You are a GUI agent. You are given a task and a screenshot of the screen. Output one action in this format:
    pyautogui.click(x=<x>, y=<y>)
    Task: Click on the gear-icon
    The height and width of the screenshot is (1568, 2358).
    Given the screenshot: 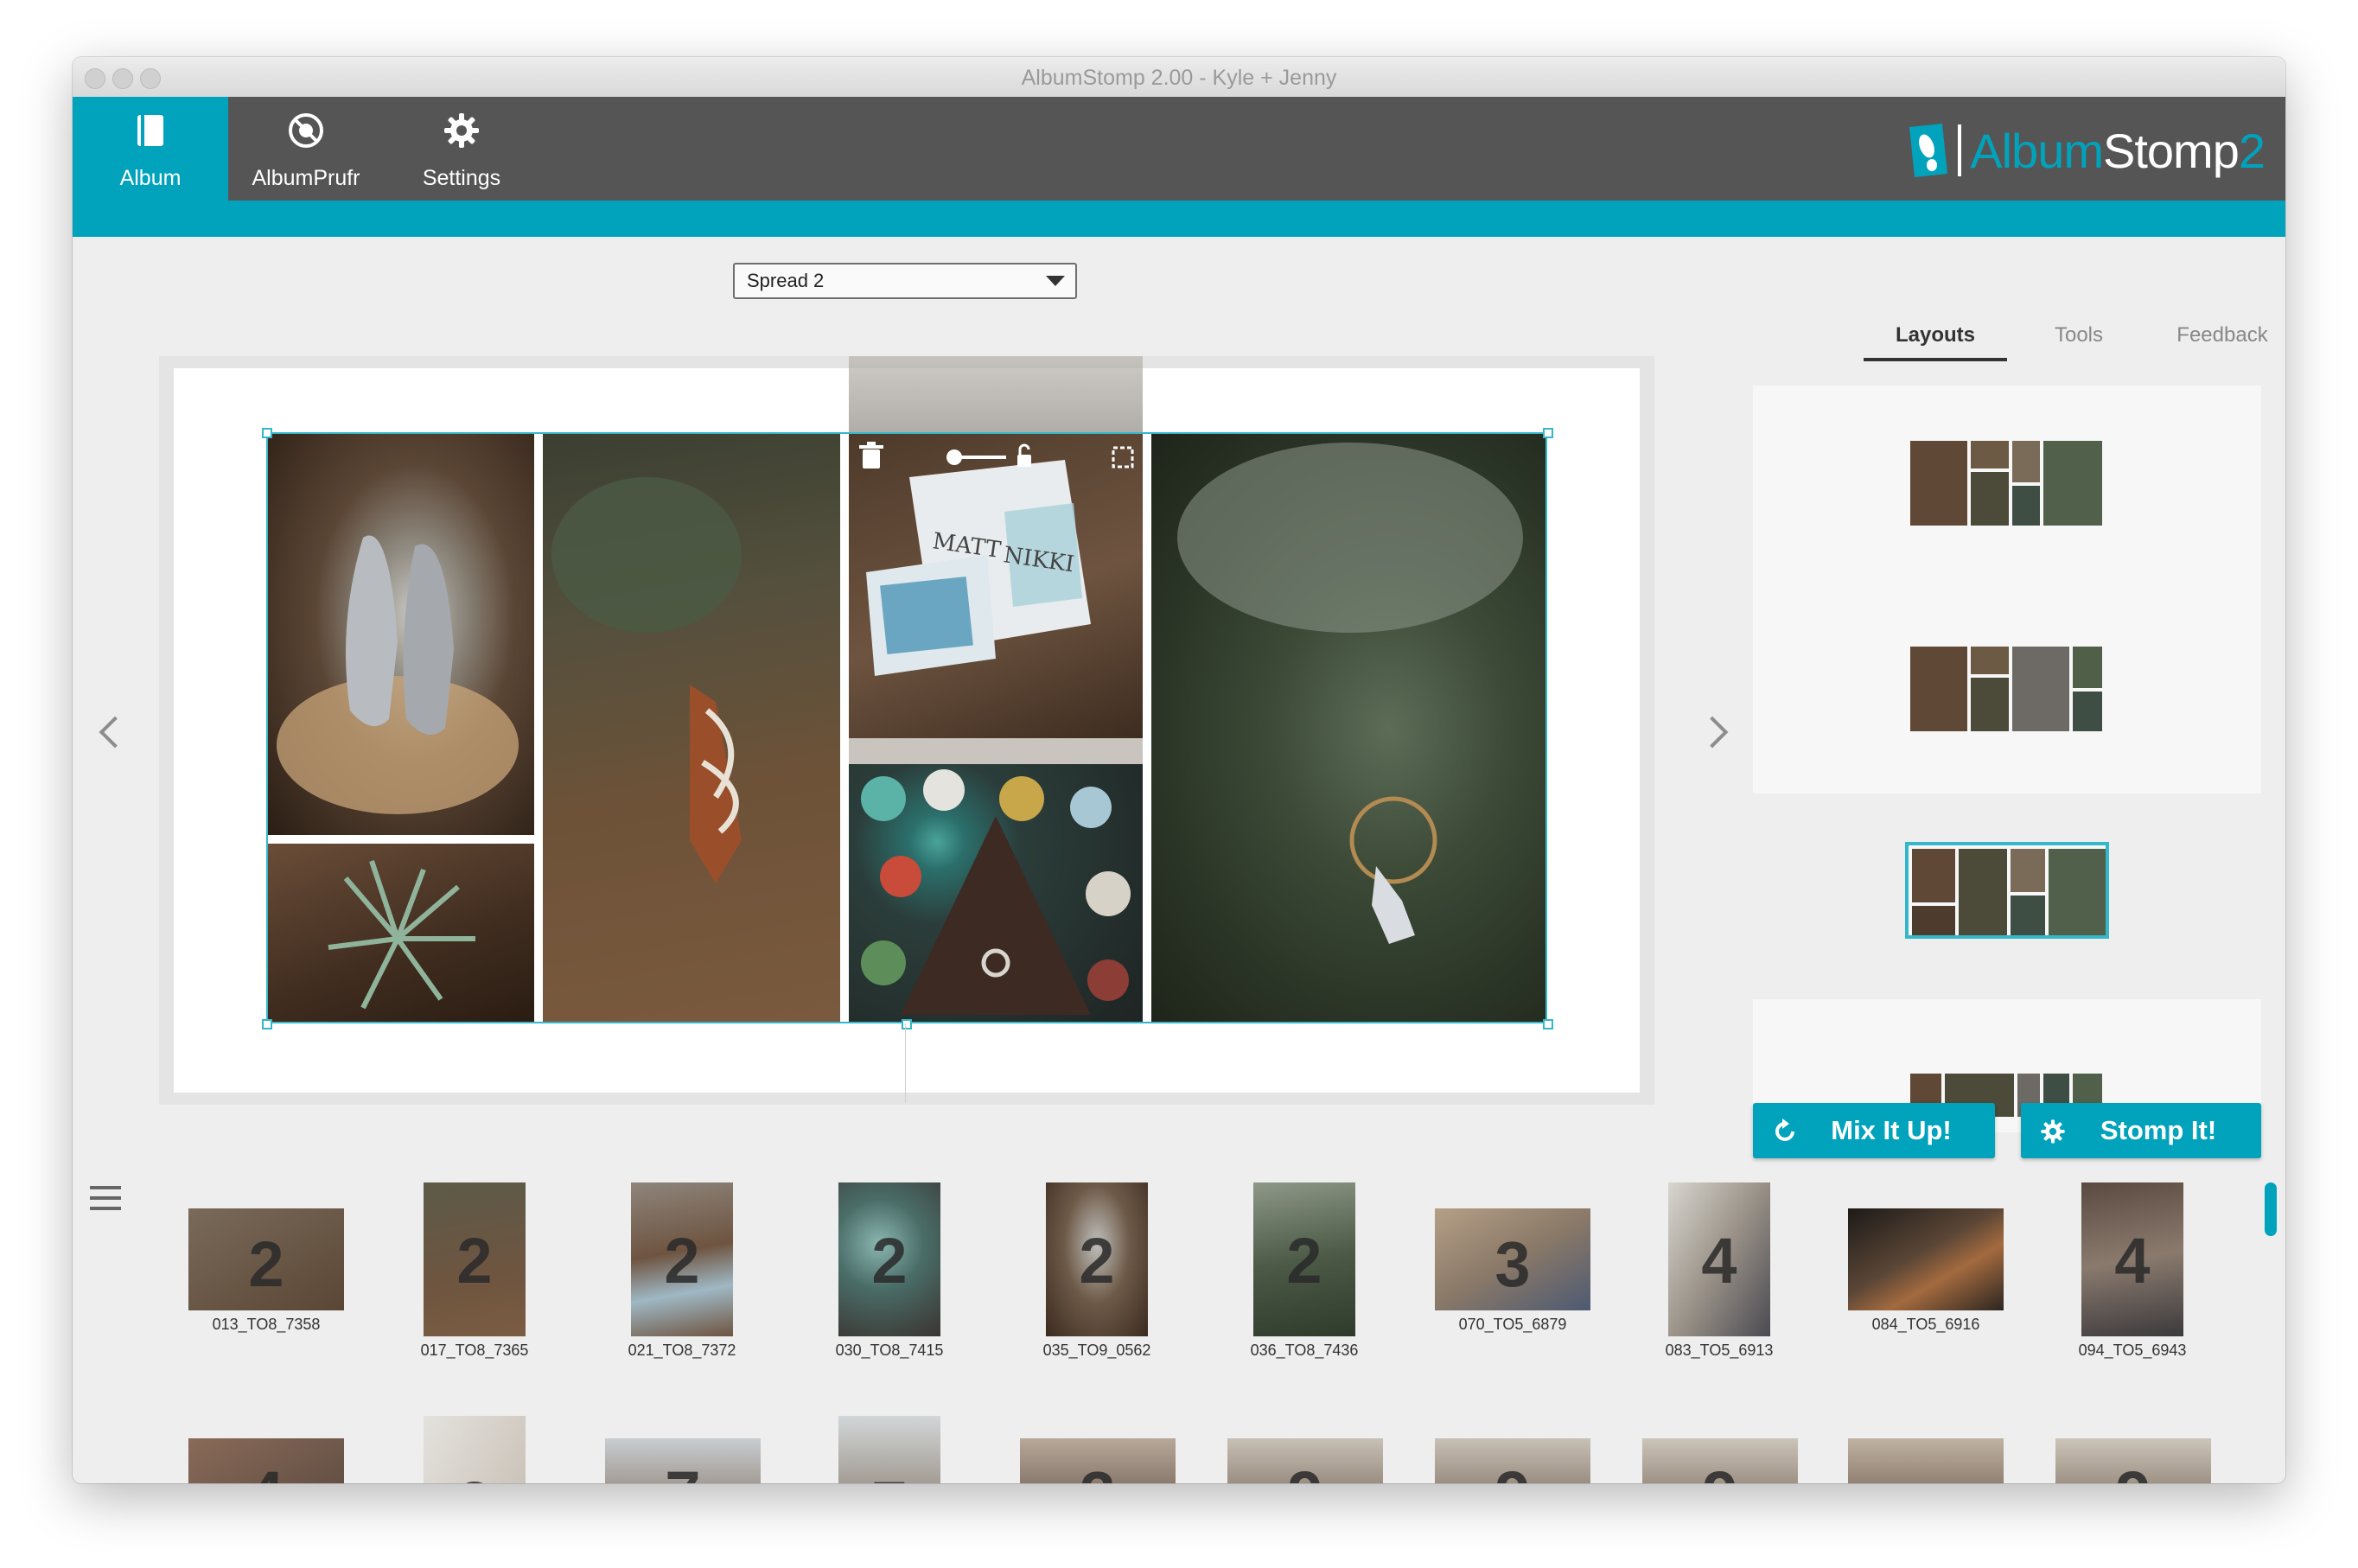 What is the action you would take?
    pyautogui.click(x=461, y=130)
    